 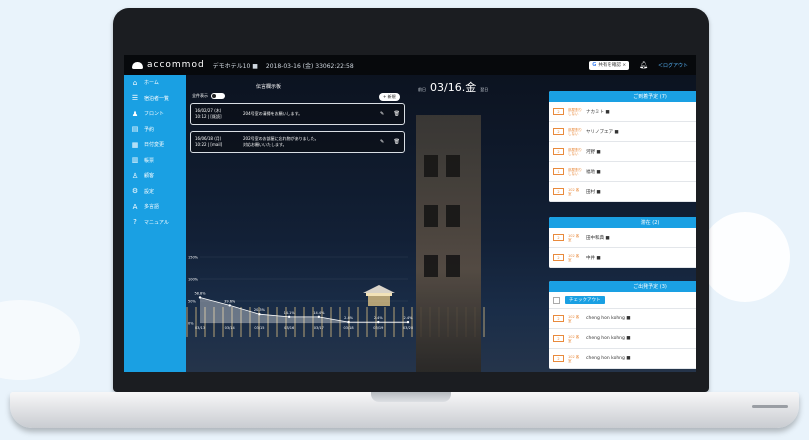 What do you see at coordinates (484, 90) in the screenshot?
I see `next-day-link: 翌日` at bounding box center [484, 90].